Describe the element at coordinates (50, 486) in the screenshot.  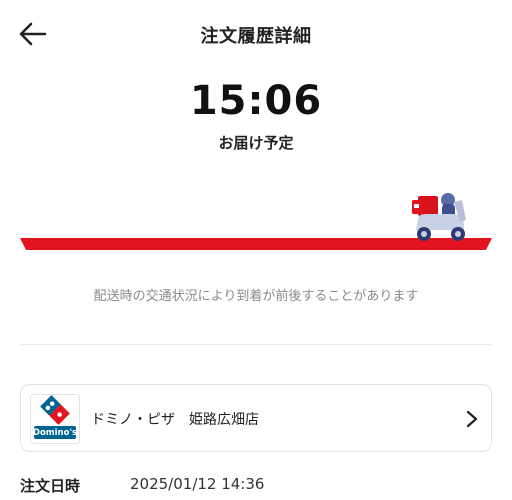
I see `order-date-label: 注文日時` at that location.